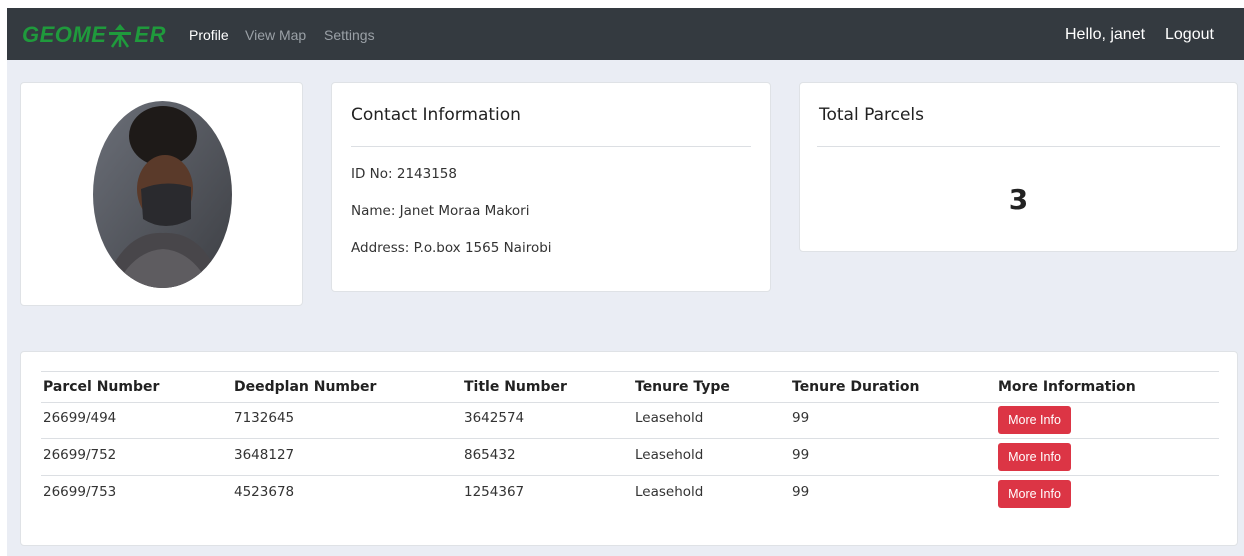  Describe the element at coordinates (1018, 199) in the screenshot. I see `total-parcels-count: 3` at that location.